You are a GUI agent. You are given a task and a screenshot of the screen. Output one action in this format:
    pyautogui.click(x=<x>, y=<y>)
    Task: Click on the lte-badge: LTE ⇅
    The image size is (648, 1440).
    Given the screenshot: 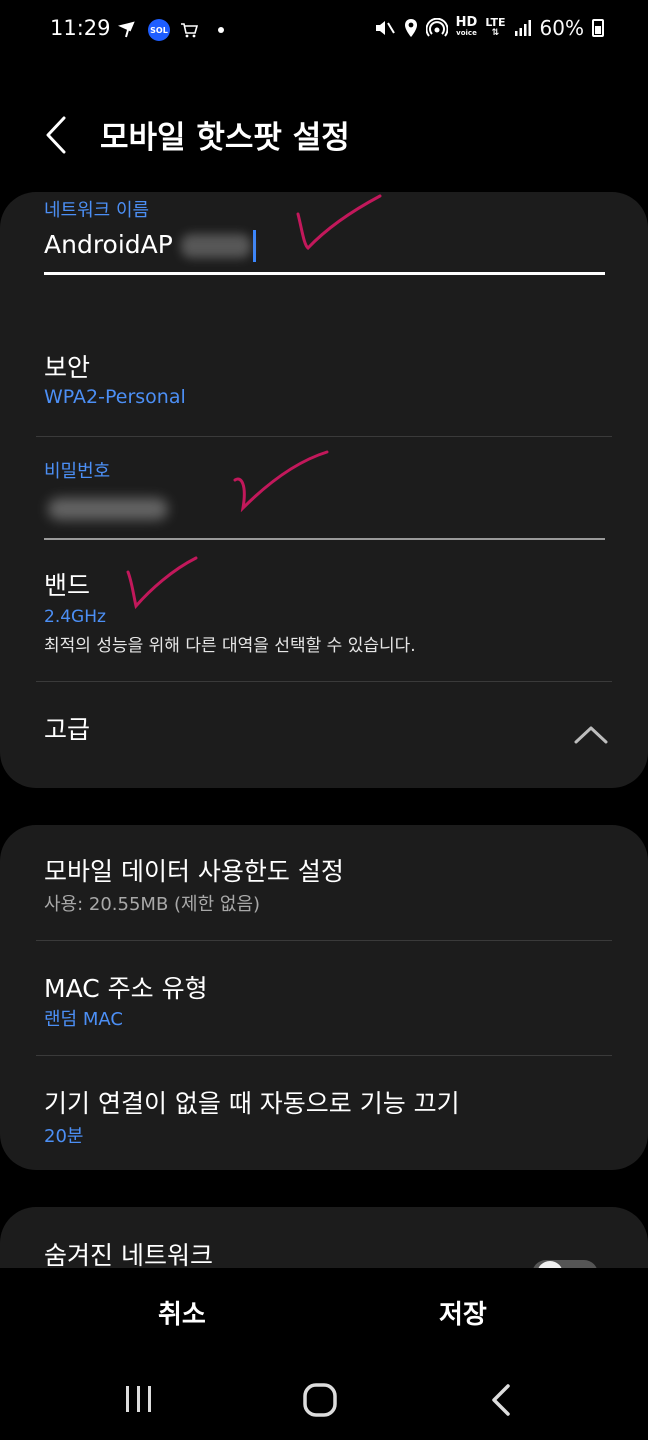 What is the action you would take?
    pyautogui.click(x=495, y=27)
    